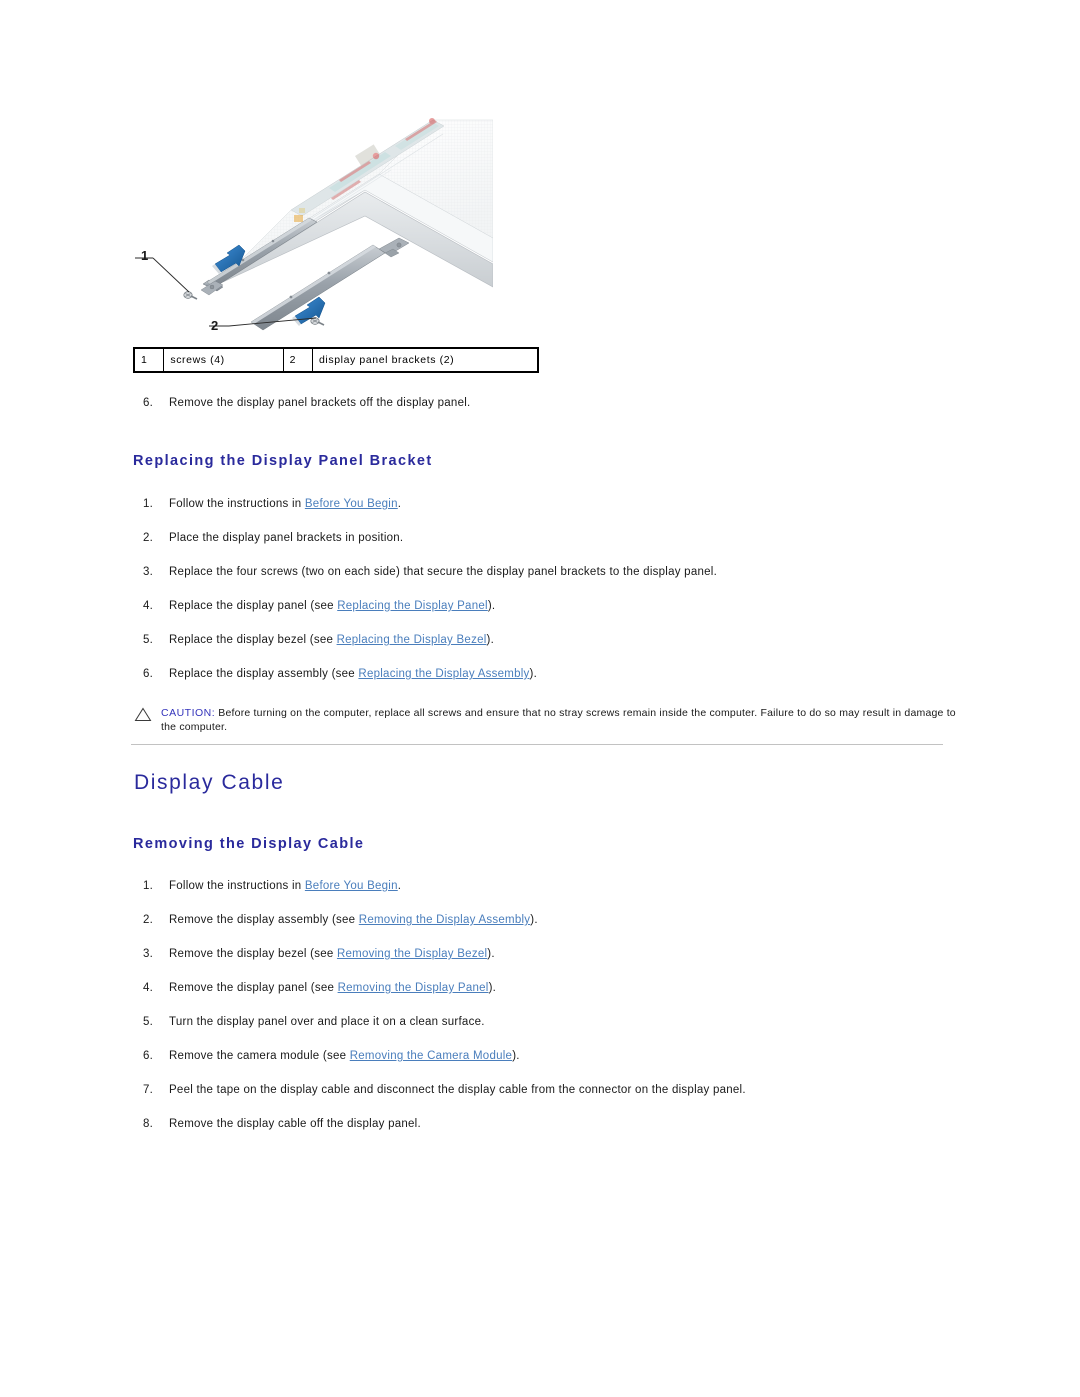  Describe the element at coordinates (412, 954) in the screenshot. I see `cross-reference-link: Removing the Display Bezel` at that location.